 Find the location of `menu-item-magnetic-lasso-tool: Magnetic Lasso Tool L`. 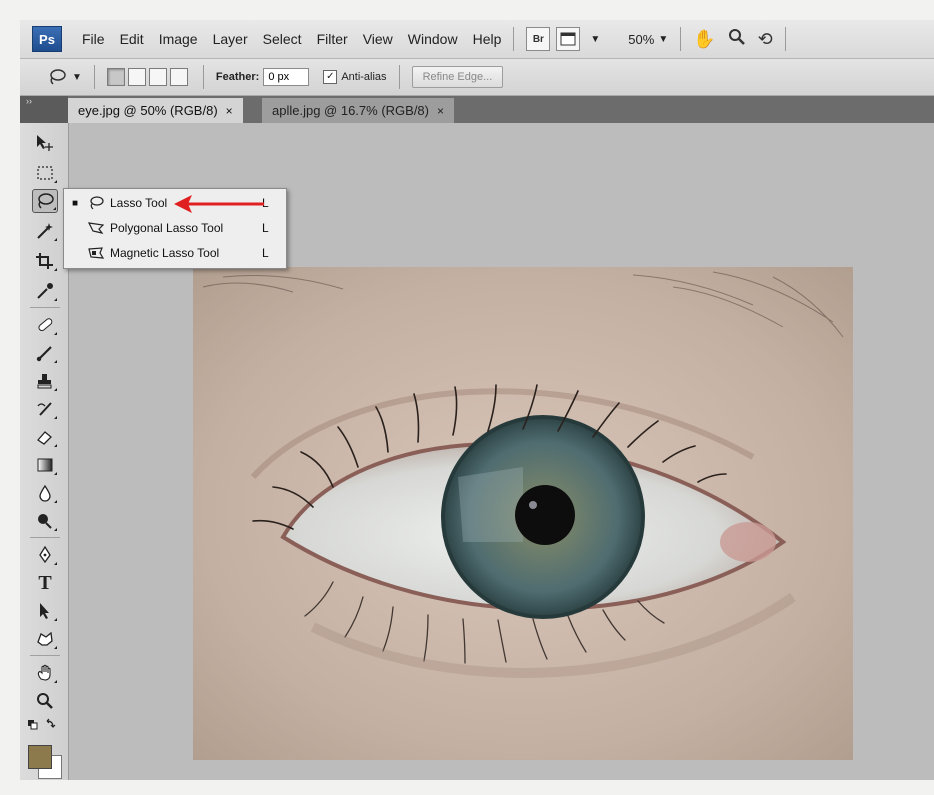

menu-item-magnetic-lasso-tool: Magnetic Lasso Tool L is located at coordinates (175, 253).